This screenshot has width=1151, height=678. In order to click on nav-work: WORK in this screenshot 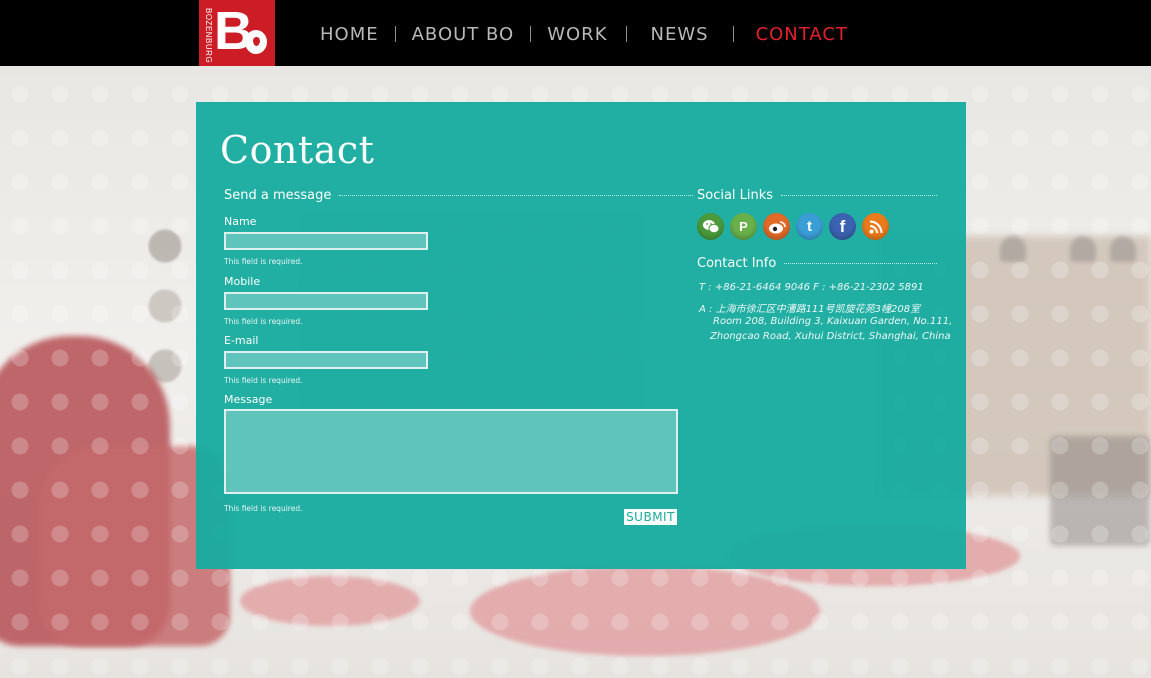, I will do `click(577, 34)`.